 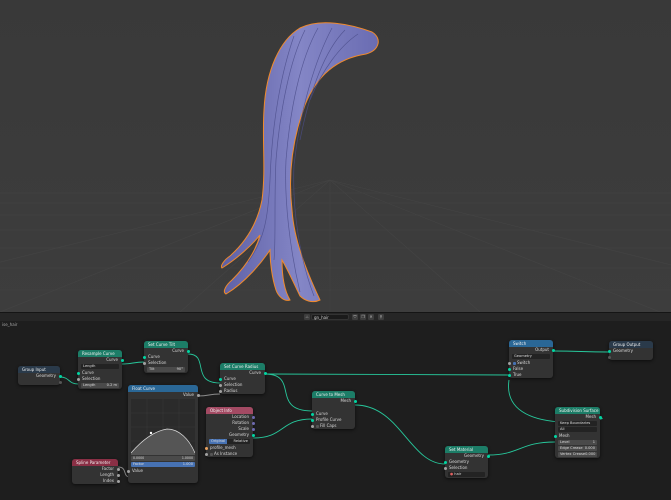 I want to click on socket-empty-in, so click(x=609, y=357).